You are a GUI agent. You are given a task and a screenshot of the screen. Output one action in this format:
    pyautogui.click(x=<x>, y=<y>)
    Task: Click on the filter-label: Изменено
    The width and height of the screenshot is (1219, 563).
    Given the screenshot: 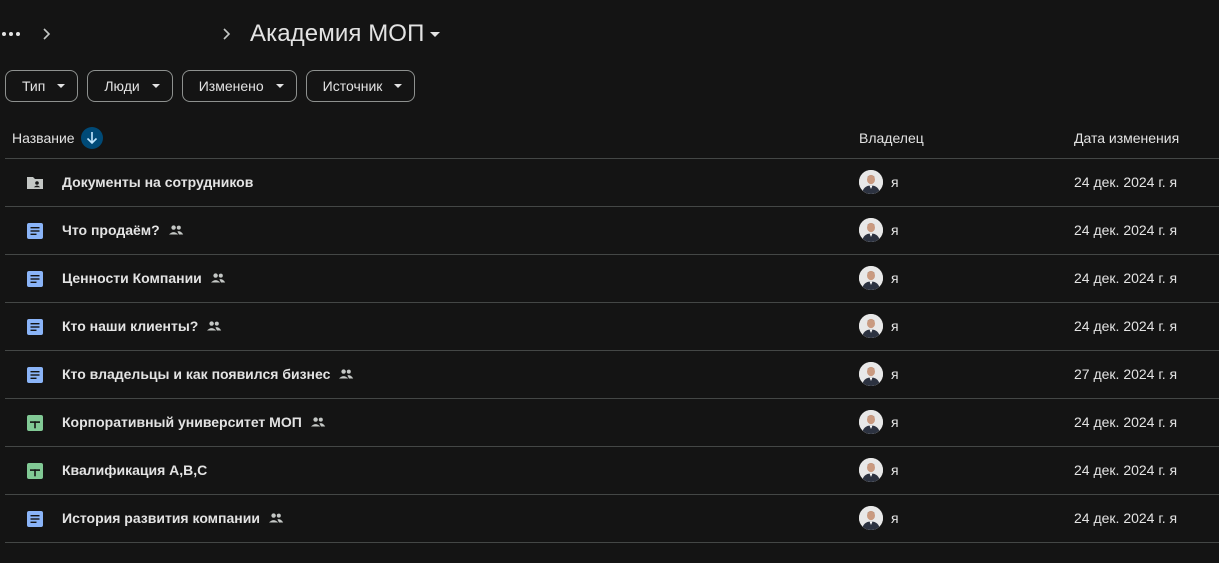 What is the action you would take?
    pyautogui.click(x=231, y=86)
    